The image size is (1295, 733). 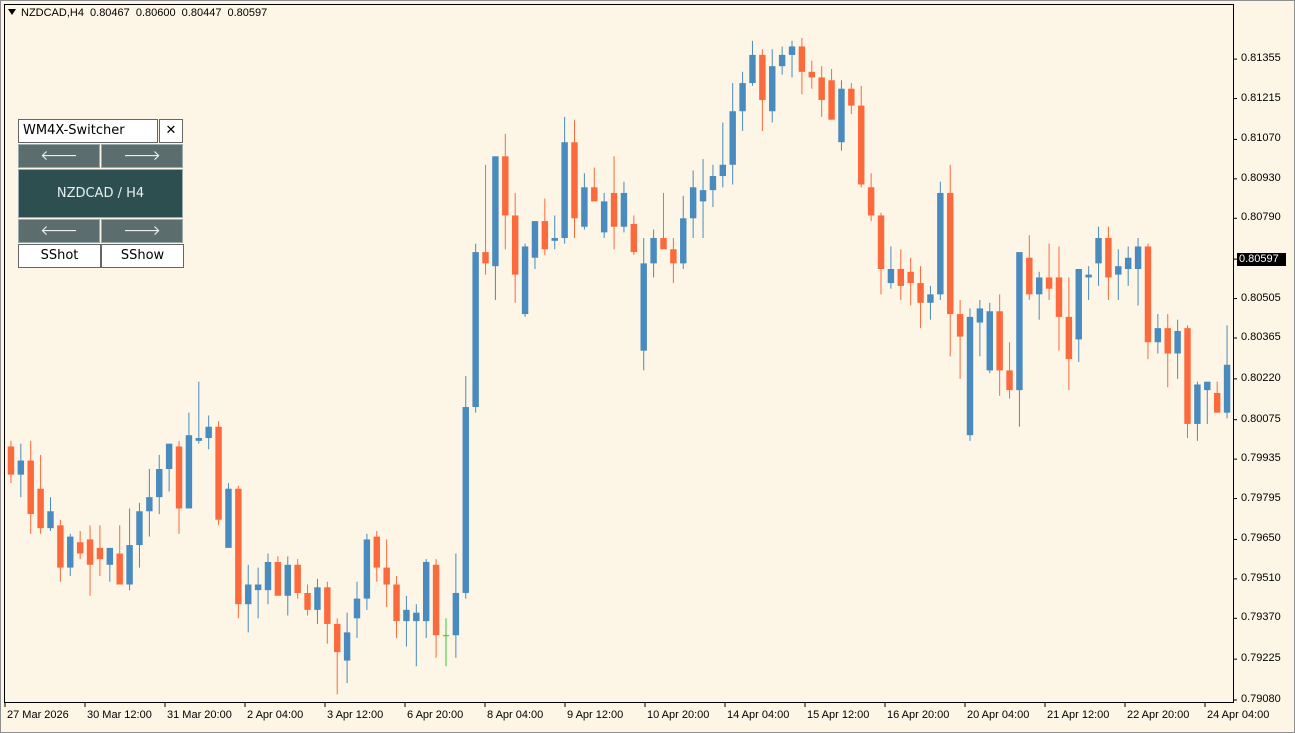 I want to click on prev-timeframe-button: 🡐, so click(x=59, y=231).